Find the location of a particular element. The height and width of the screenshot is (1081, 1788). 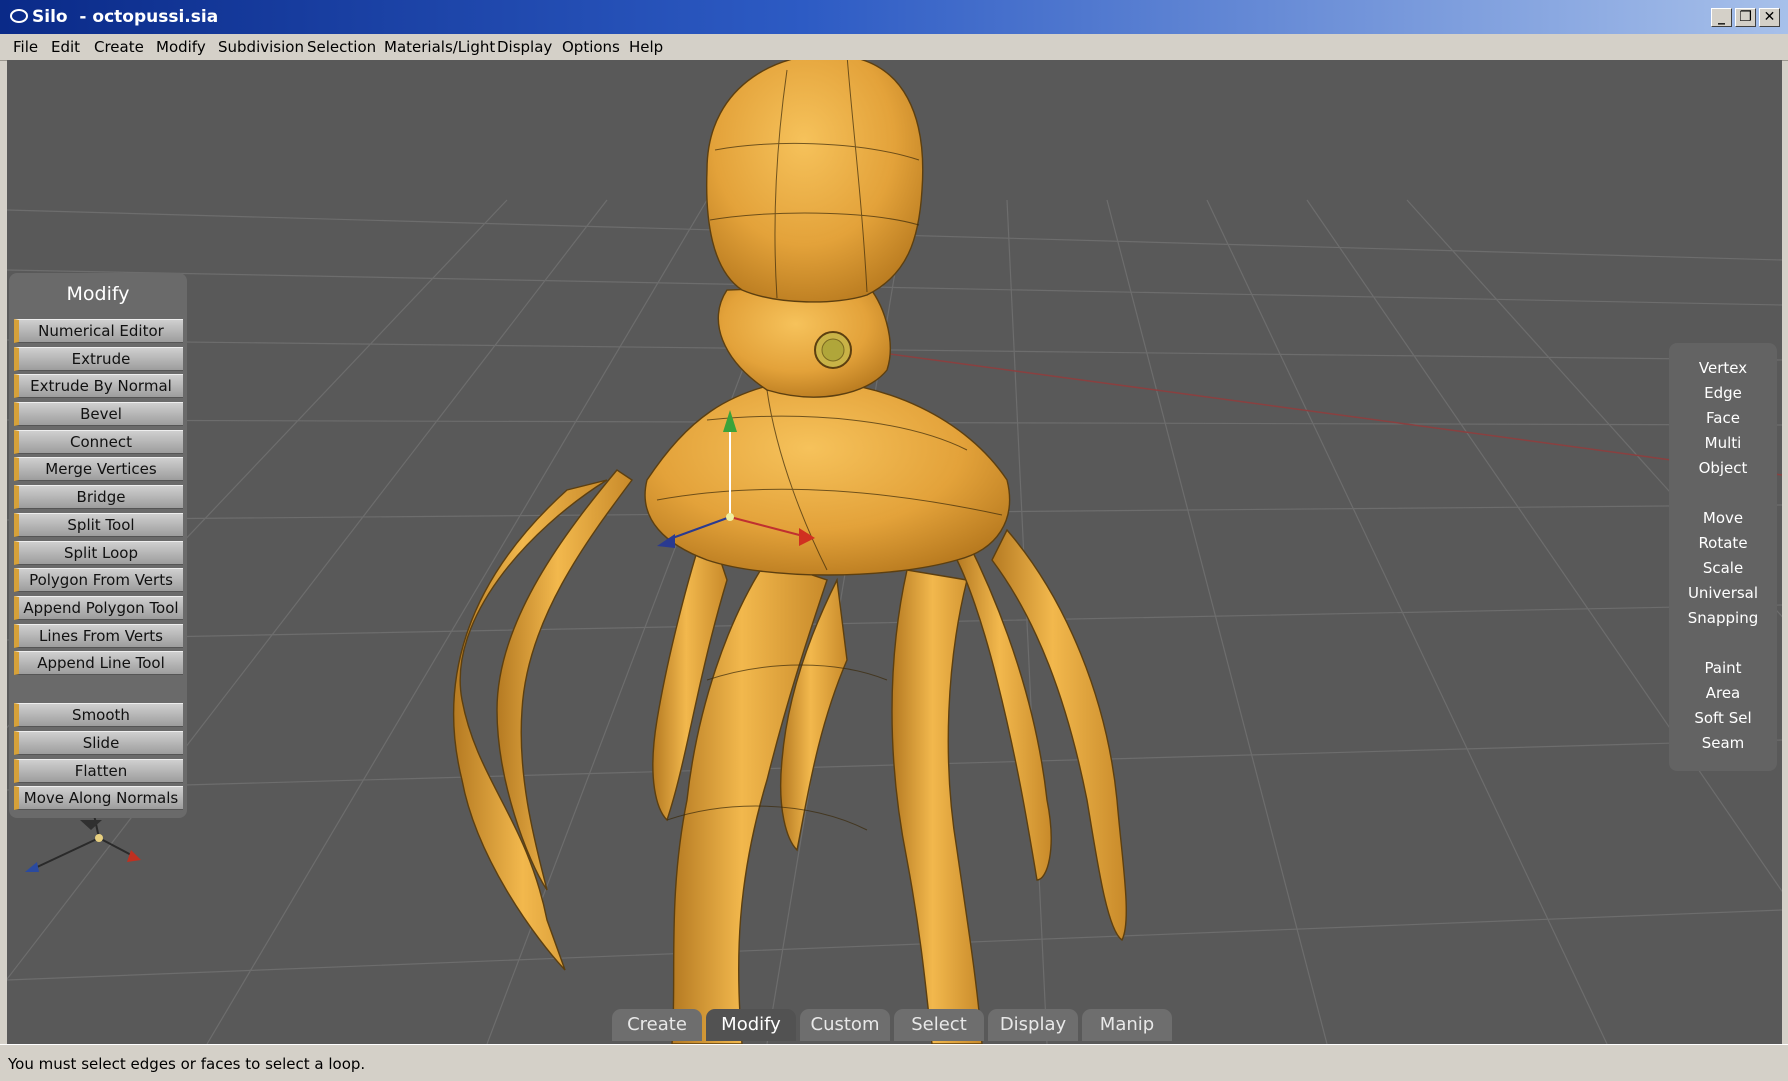

menu-help: Help is located at coordinates (646, 47).